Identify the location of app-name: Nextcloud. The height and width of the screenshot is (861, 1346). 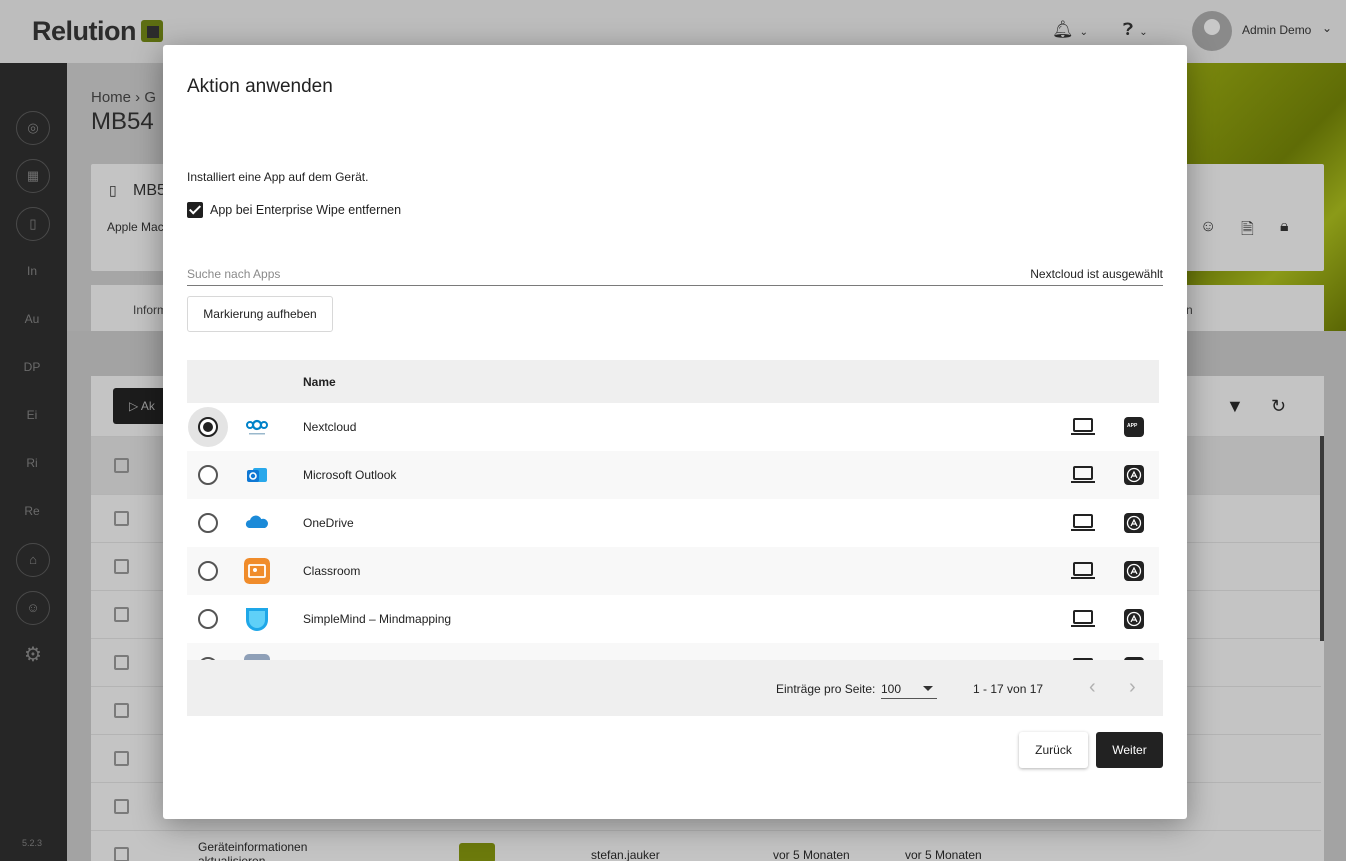
(330, 427).